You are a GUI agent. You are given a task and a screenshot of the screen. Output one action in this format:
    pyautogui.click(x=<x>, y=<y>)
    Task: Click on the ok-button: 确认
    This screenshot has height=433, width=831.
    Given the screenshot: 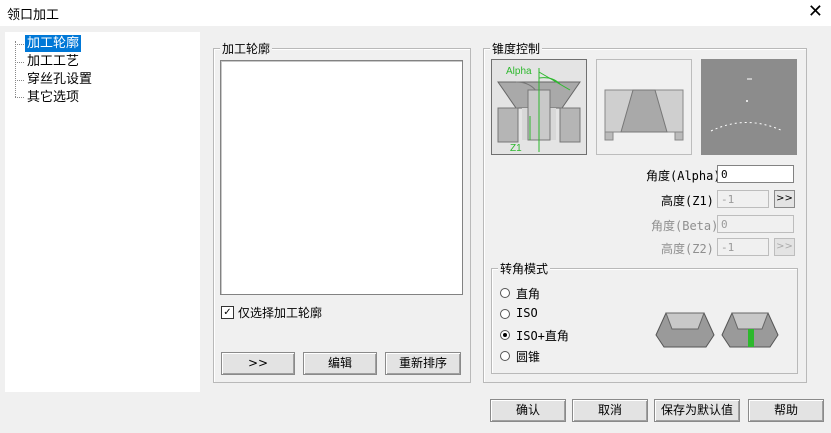 What is the action you would take?
    pyautogui.click(x=528, y=410)
    